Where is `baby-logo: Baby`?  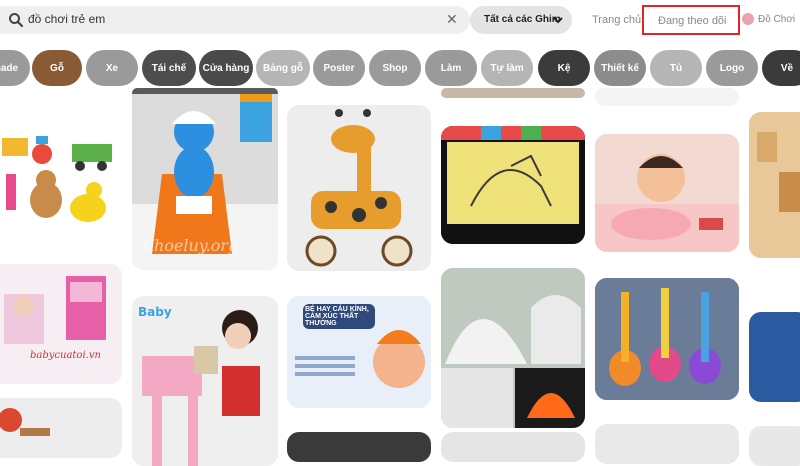 baby-logo: Baby is located at coordinates (155, 312).